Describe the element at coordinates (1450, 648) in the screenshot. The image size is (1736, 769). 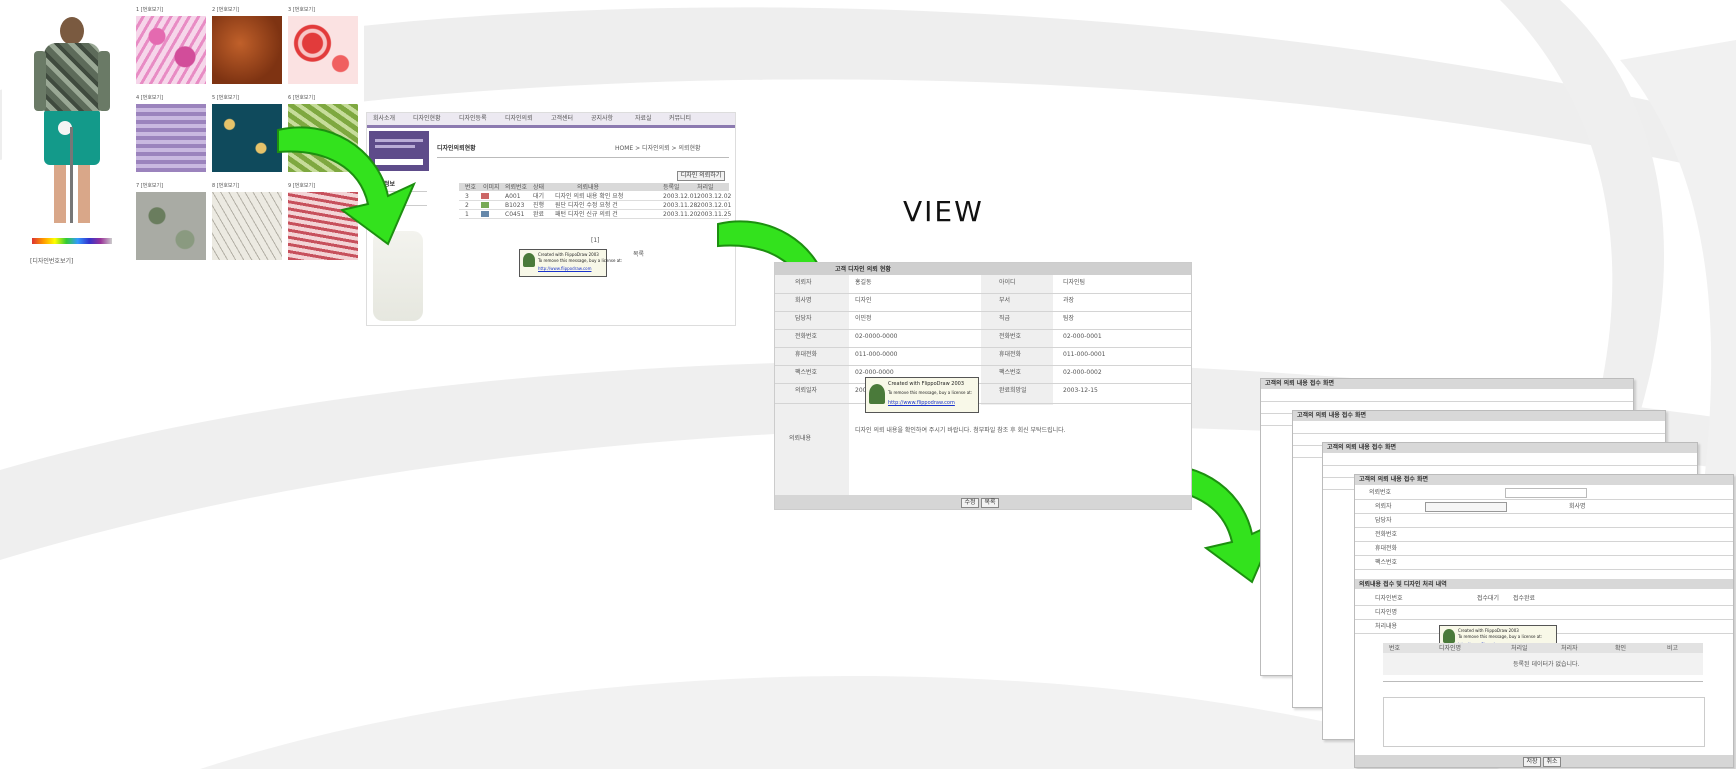
I see `table-header: 디자인명` at that location.